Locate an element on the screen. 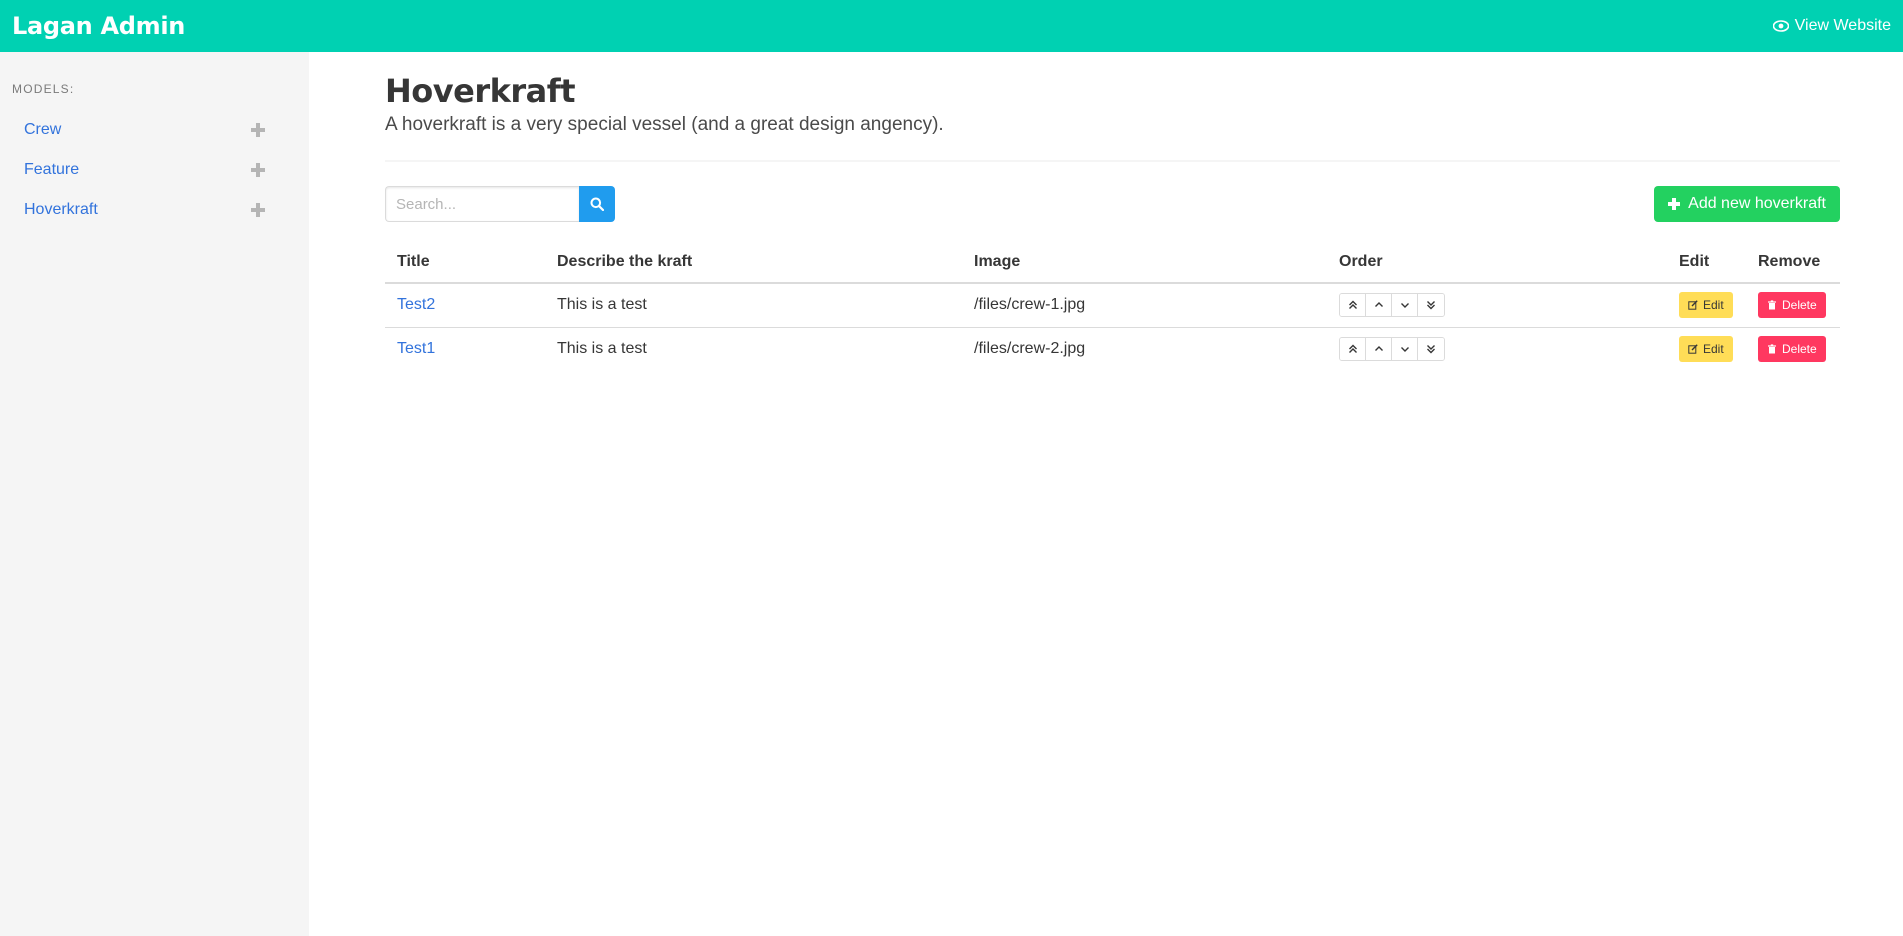 This screenshot has width=1903, height=936. column-header-remove: Remove is located at coordinates (1793, 263).